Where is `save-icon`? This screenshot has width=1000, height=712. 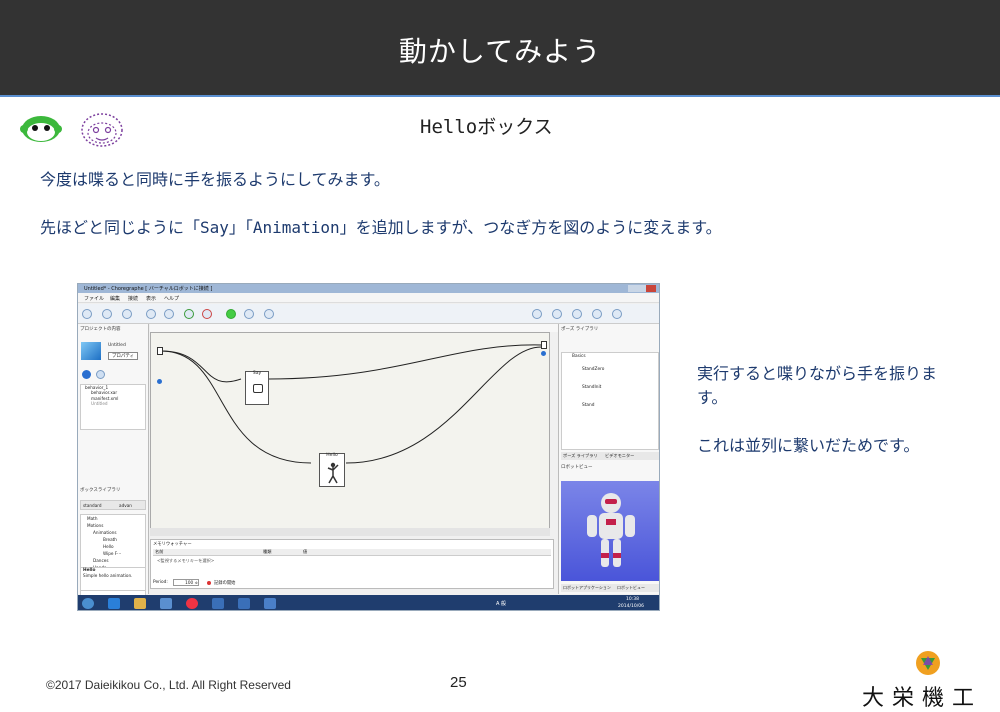
save-icon is located at coordinates (127, 314).